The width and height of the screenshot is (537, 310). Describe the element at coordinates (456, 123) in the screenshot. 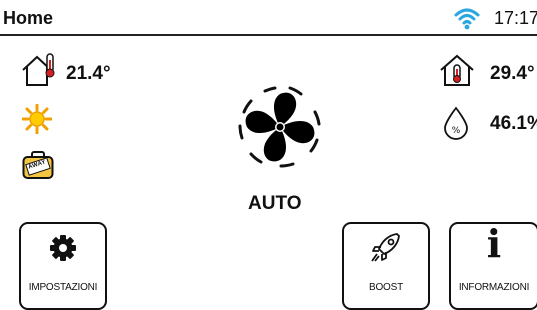

I see `water-drop-percent-icon: %` at that location.